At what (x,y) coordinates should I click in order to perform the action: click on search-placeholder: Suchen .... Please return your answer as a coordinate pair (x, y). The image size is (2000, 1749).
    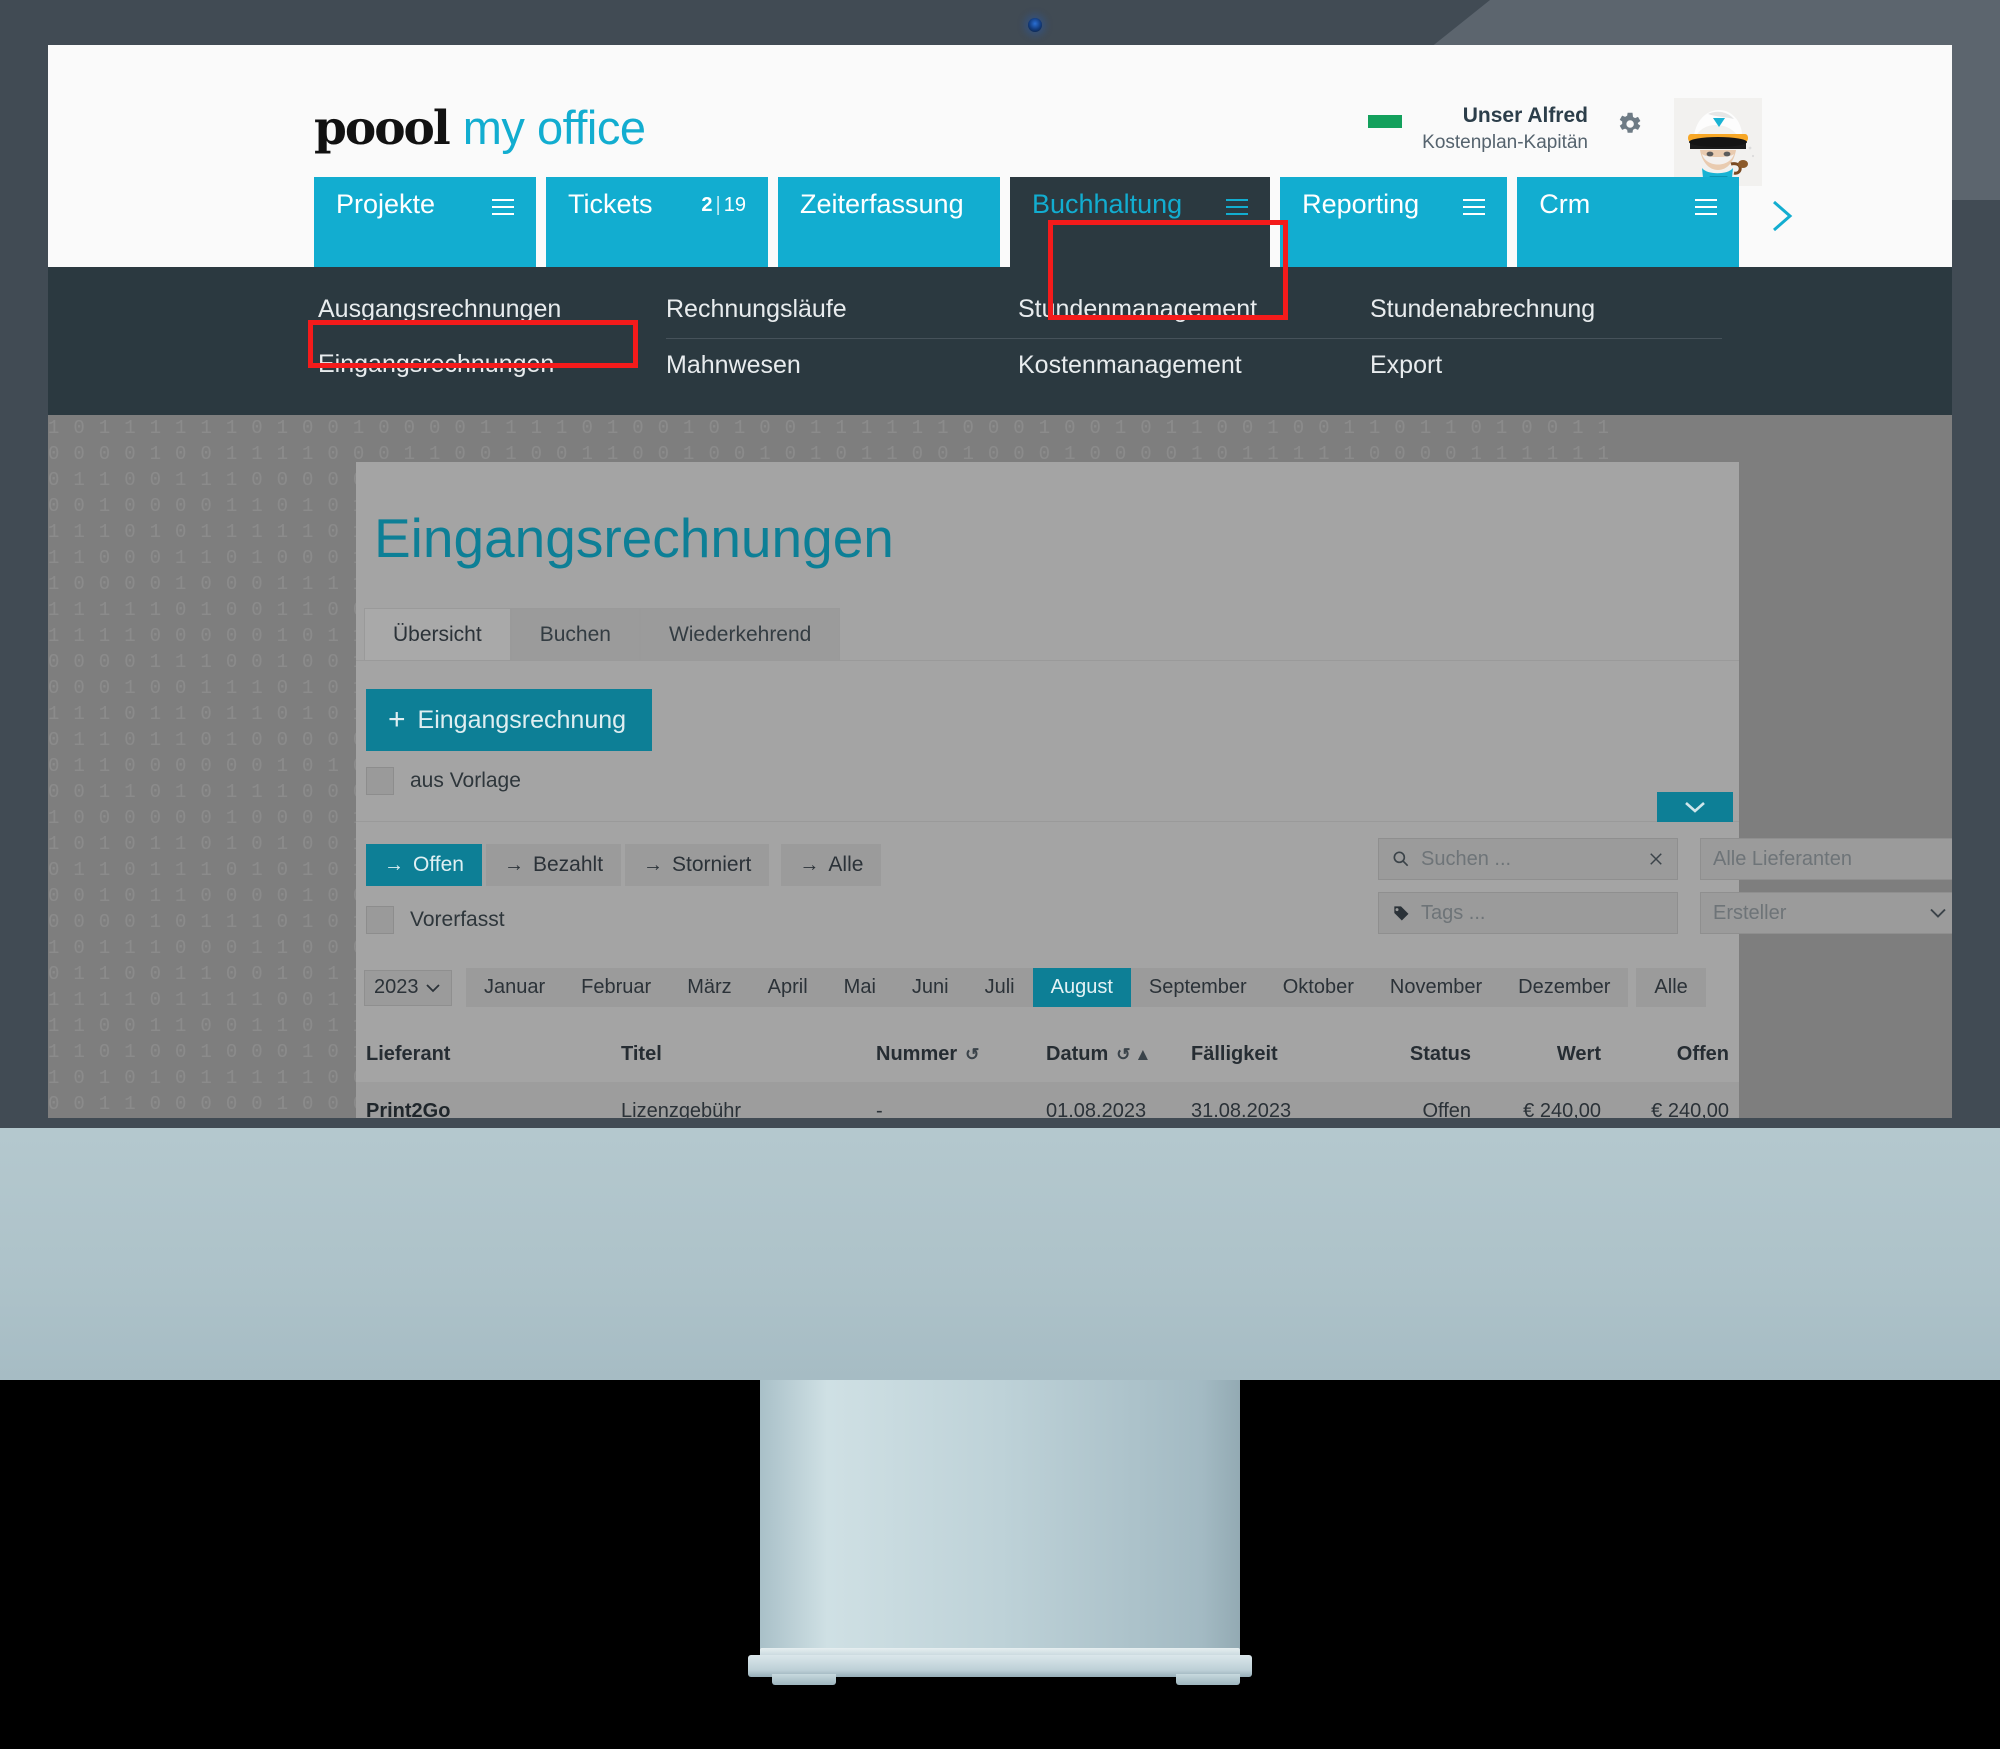
    Looking at the image, I should click on (1466, 858).